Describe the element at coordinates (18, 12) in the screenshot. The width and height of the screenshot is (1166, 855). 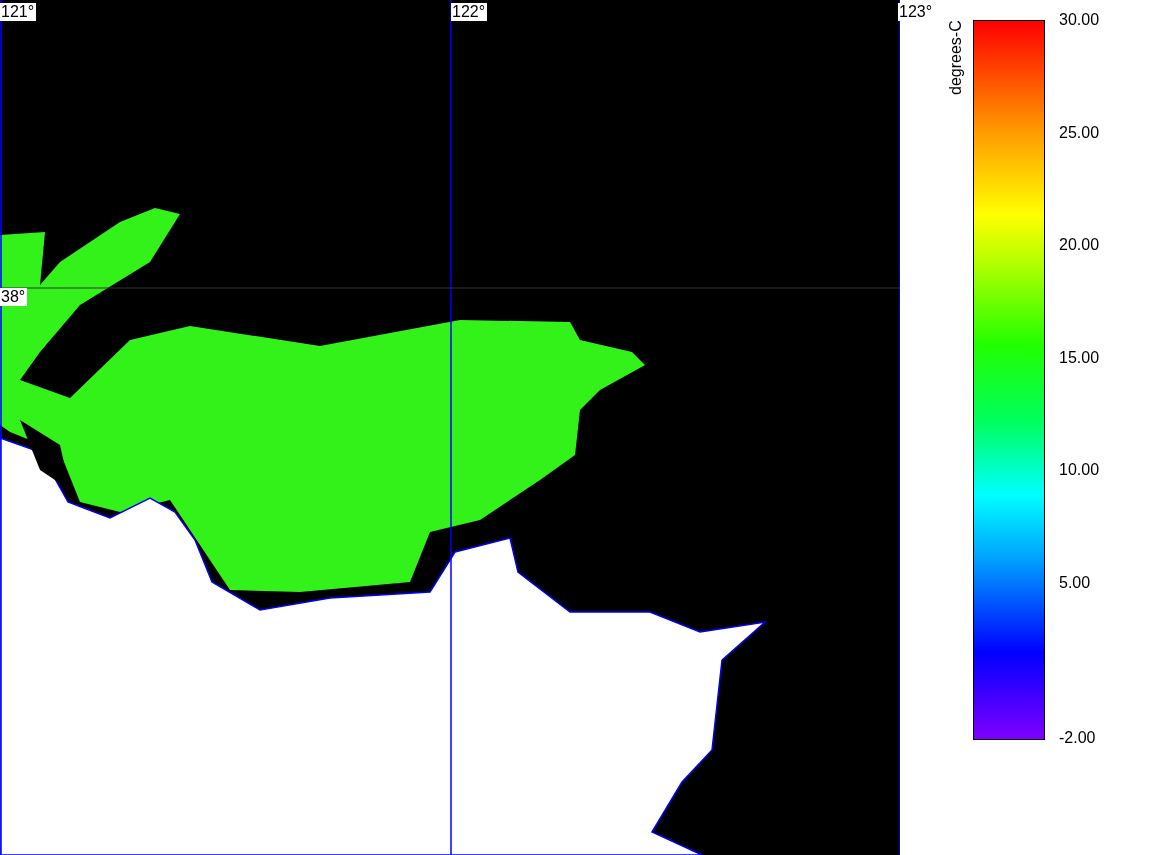
I see `longitude-label: 121°` at that location.